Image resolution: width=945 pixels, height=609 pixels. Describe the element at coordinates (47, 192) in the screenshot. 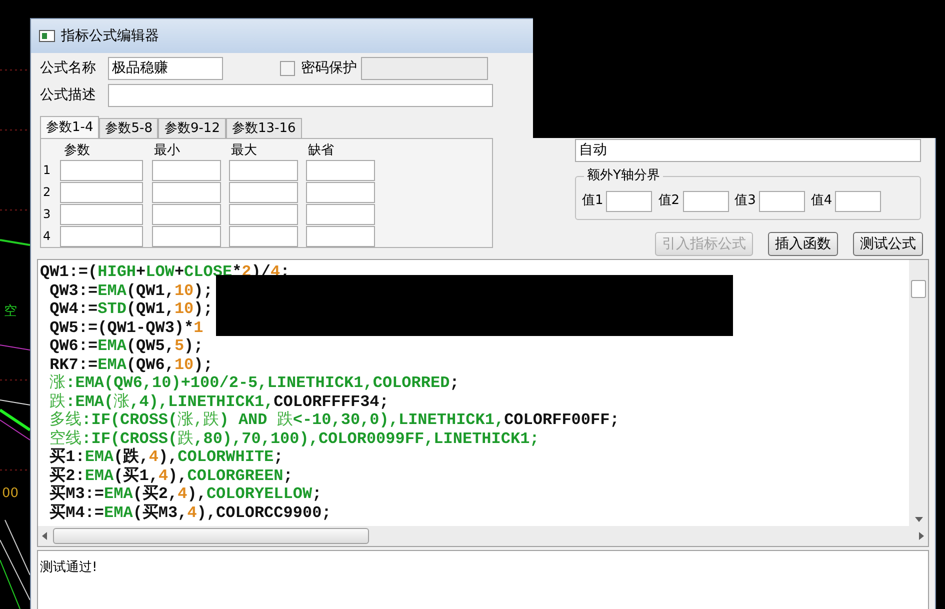

I see `row-number: 2` at that location.